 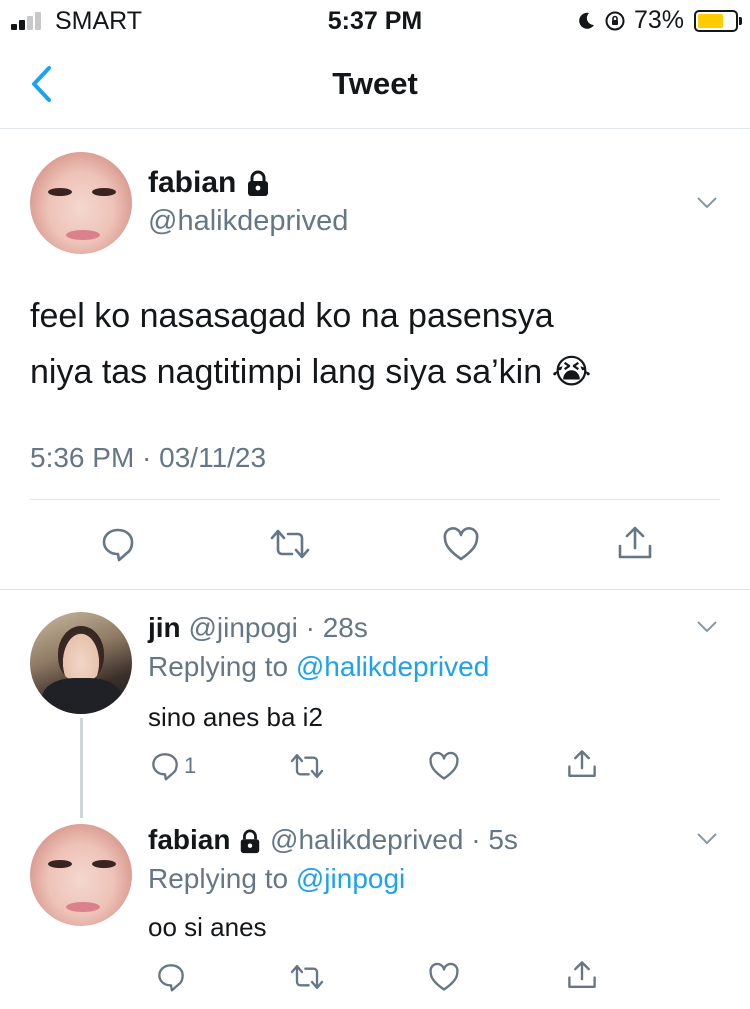 I want to click on orientation-lock-icon, so click(x=615, y=20).